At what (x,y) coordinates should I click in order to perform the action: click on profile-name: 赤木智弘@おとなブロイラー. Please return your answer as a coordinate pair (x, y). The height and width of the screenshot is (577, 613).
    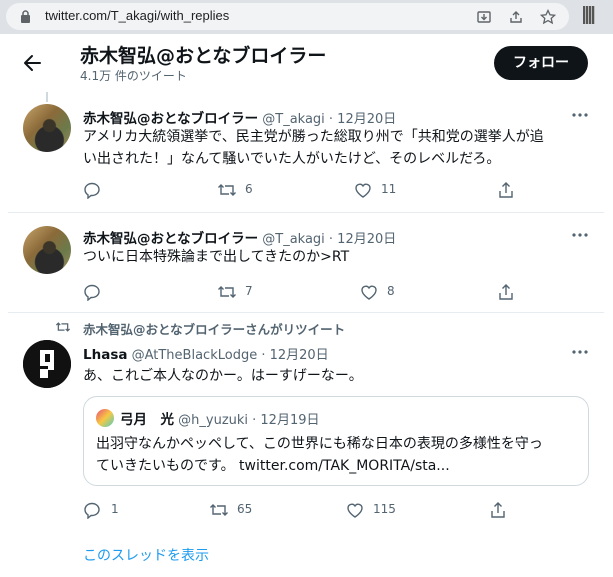
    Looking at the image, I should click on (203, 56).